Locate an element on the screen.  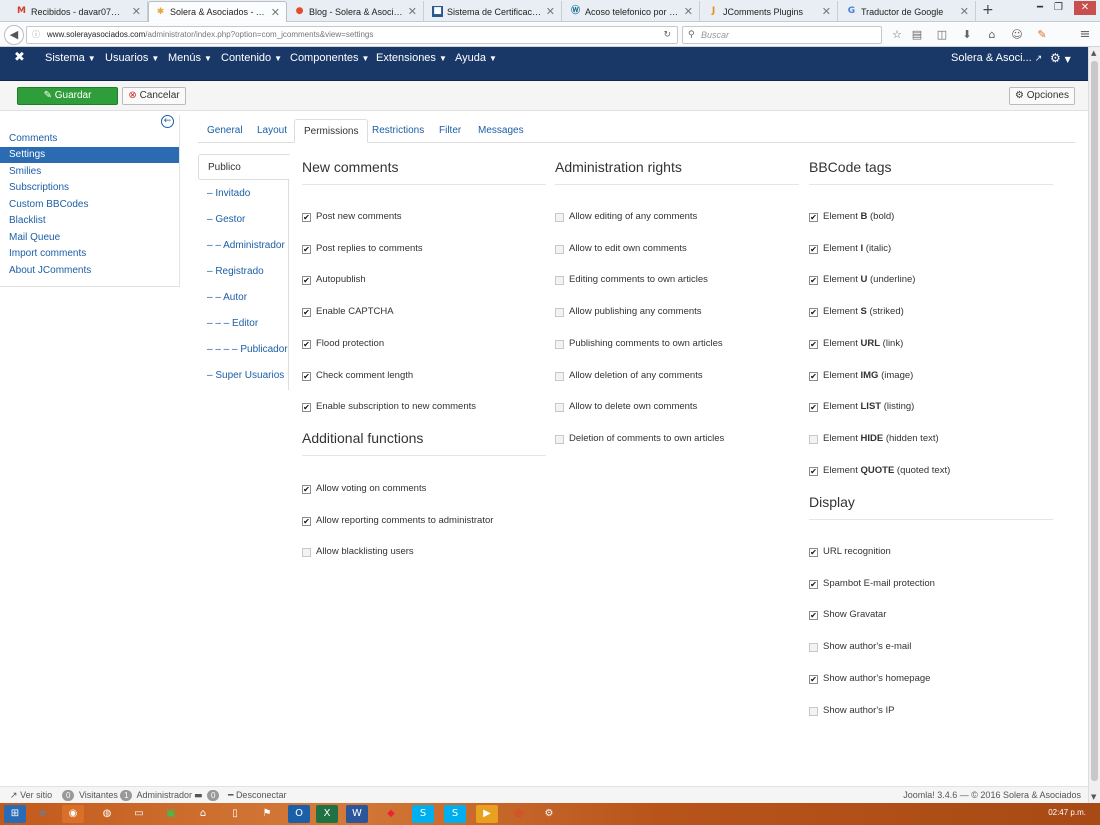
group-registrado: – Registrado is located at coordinates (243, 272).